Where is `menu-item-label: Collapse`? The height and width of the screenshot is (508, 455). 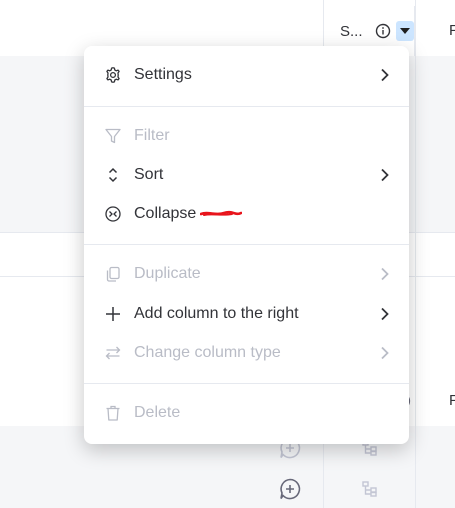 menu-item-label: Collapse is located at coordinates (165, 213).